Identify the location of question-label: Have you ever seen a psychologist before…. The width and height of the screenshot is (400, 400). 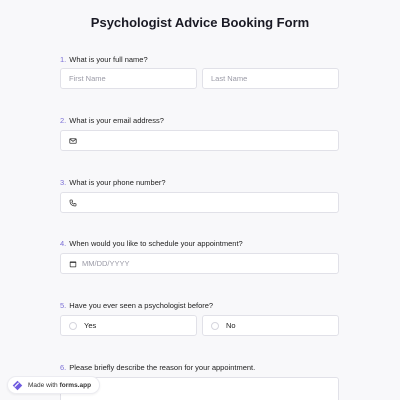
(141, 305).